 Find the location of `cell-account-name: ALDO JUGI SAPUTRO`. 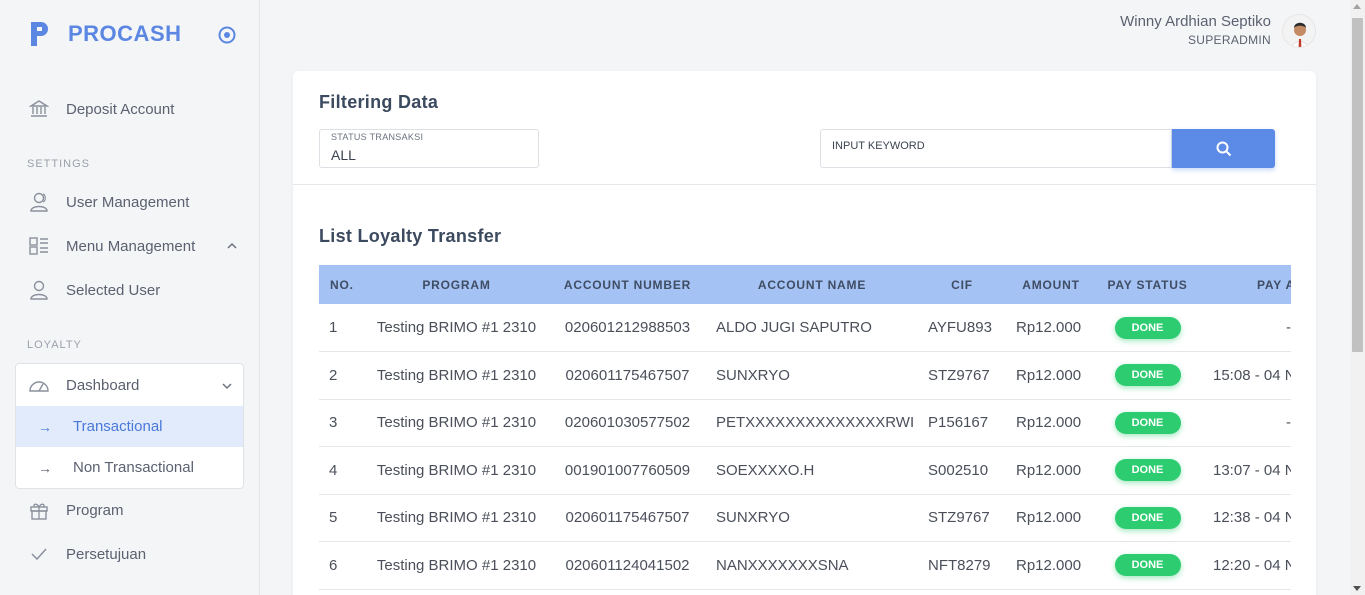

cell-account-name: ALDO JUGI SAPUTRO is located at coordinates (794, 327).